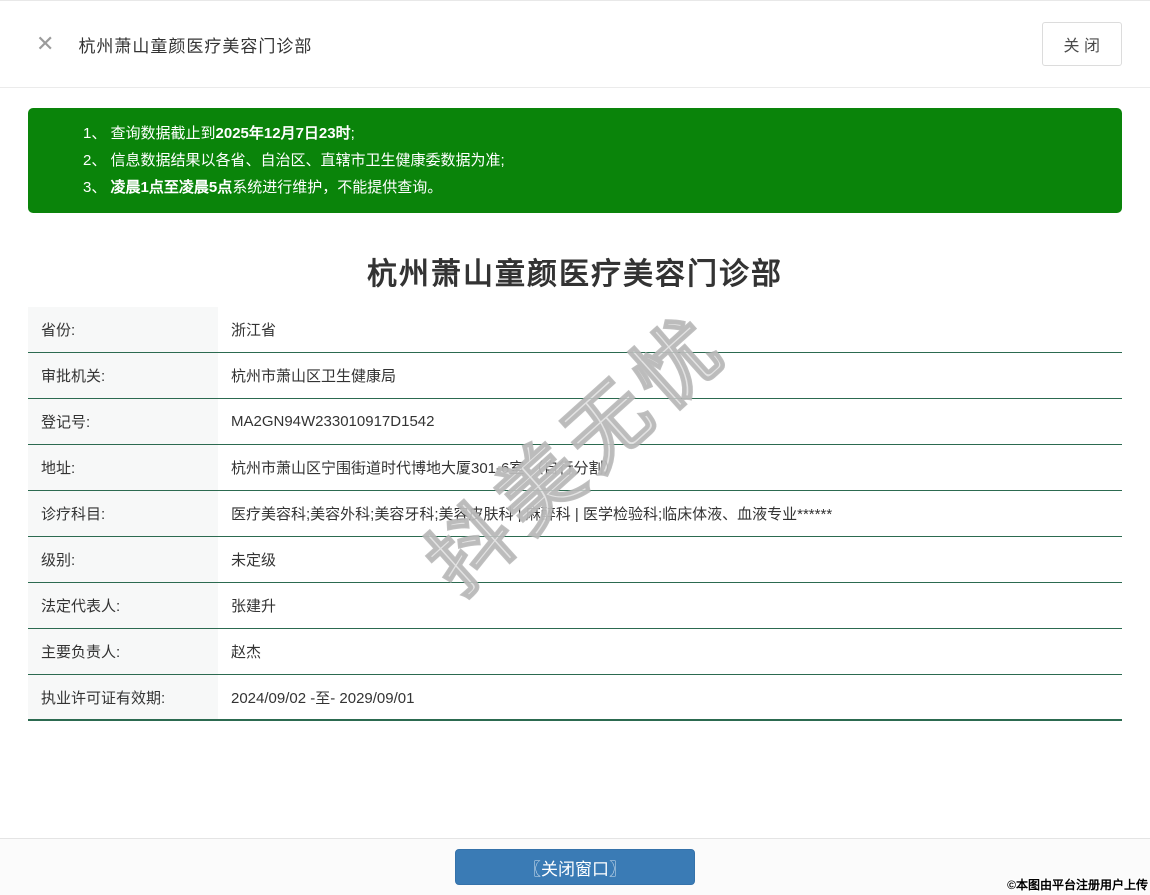 The width and height of the screenshot is (1150, 895). Describe the element at coordinates (254, 330) in the screenshot. I see `row-value: 浙江省` at that location.